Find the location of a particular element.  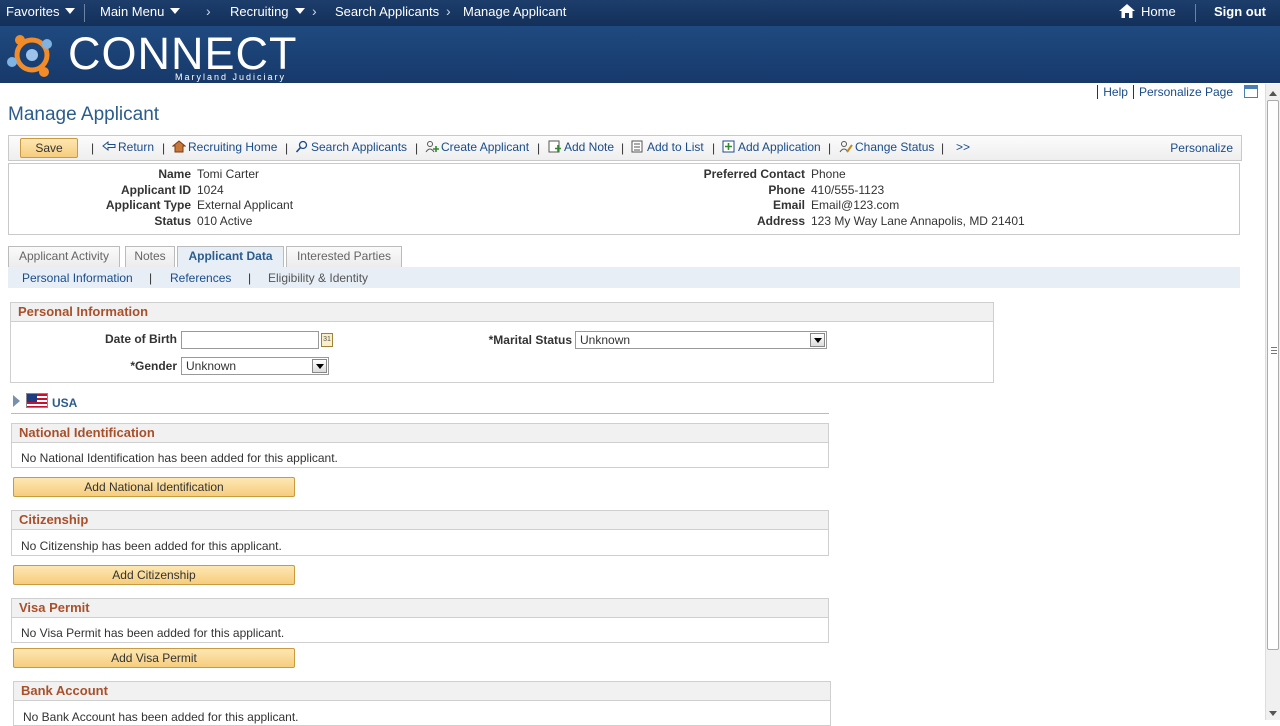

tab-applicant-activity: Applicant Activity is located at coordinates (64, 256).